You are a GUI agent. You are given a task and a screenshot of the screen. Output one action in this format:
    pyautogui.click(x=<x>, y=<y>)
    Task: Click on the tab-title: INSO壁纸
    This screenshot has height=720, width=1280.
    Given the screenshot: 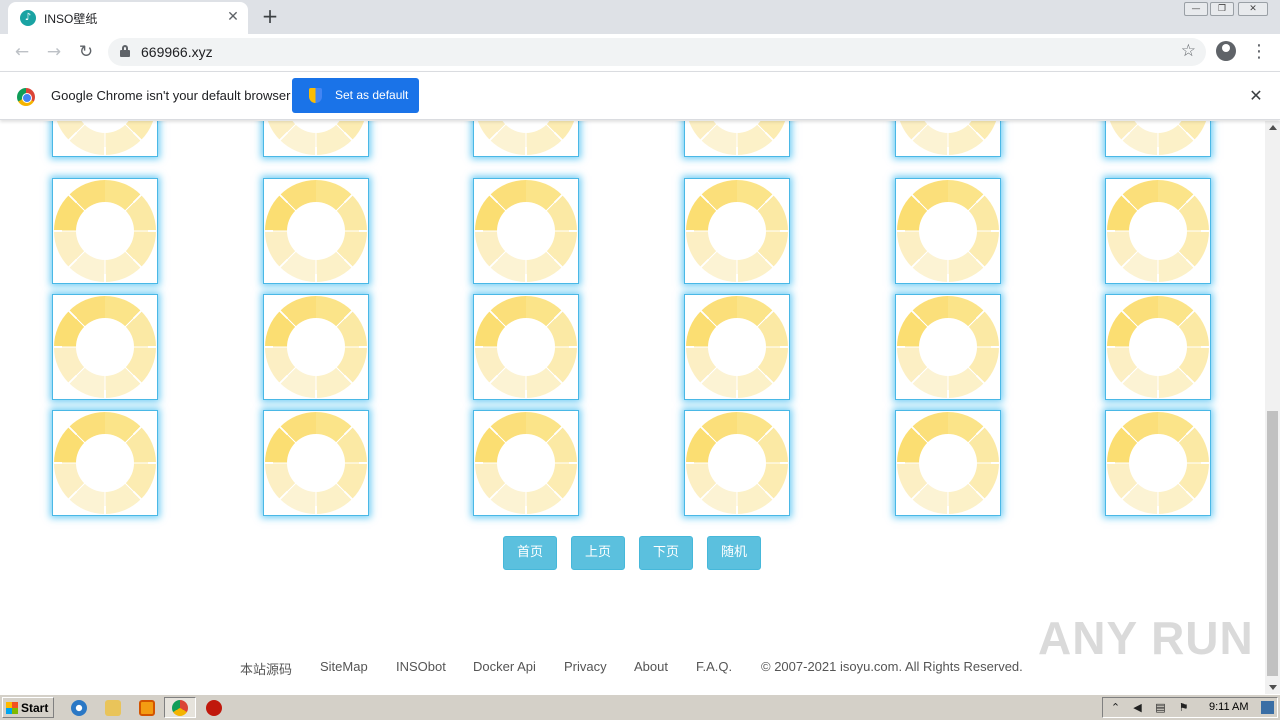 What is the action you would take?
    pyautogui.click(x=71, y=19)
    